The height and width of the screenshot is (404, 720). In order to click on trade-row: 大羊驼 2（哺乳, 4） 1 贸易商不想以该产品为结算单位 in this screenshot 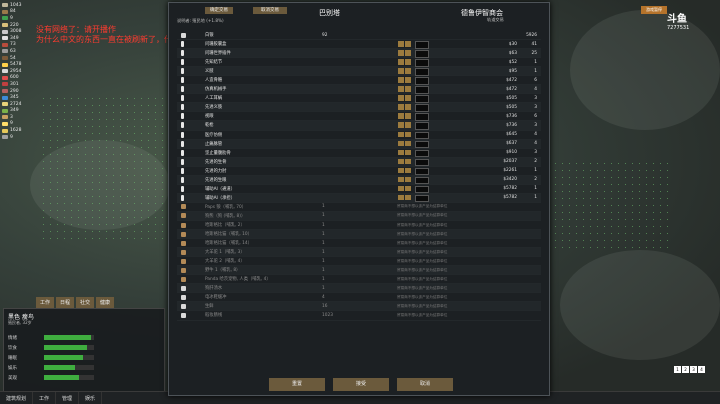, I will do `click(359, 262)`.